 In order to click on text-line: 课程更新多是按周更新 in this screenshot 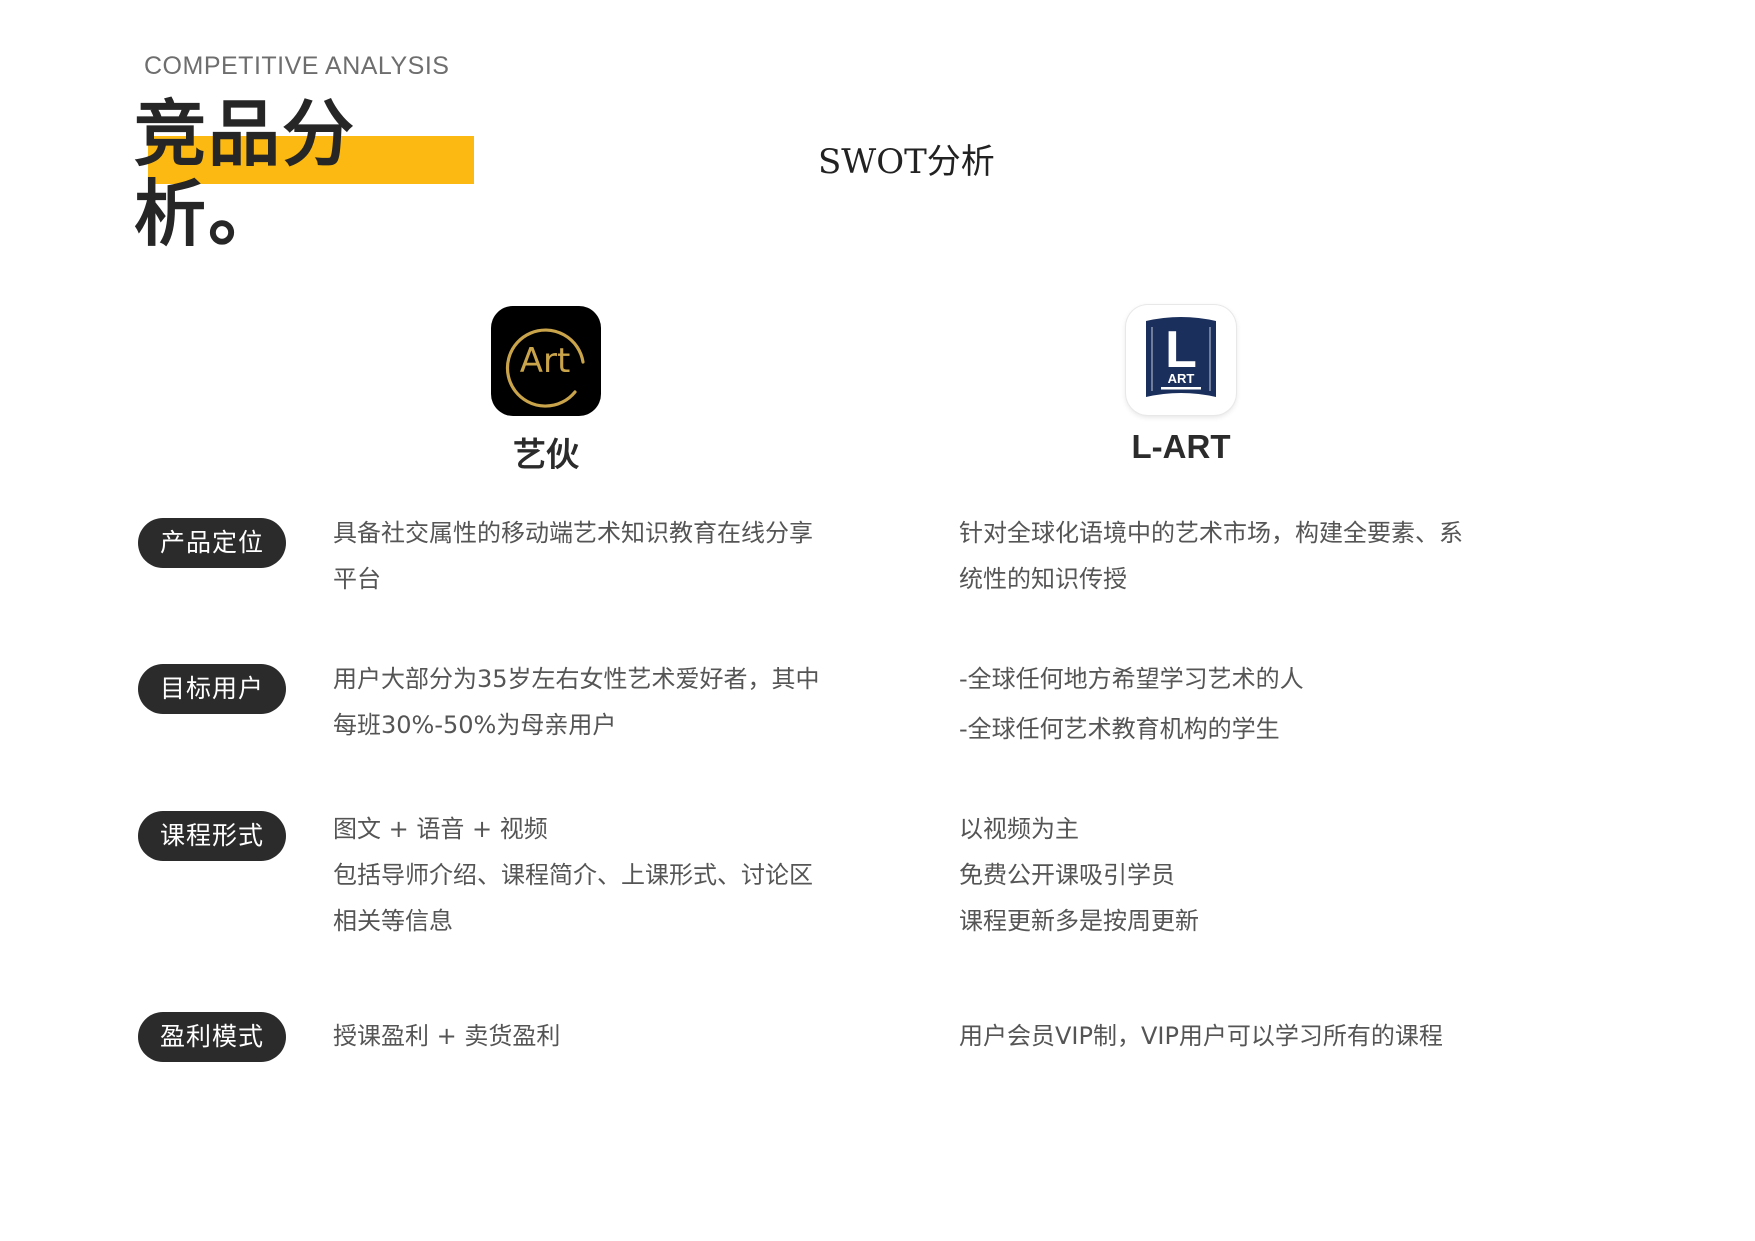, I will do `click(1079, 921)`.